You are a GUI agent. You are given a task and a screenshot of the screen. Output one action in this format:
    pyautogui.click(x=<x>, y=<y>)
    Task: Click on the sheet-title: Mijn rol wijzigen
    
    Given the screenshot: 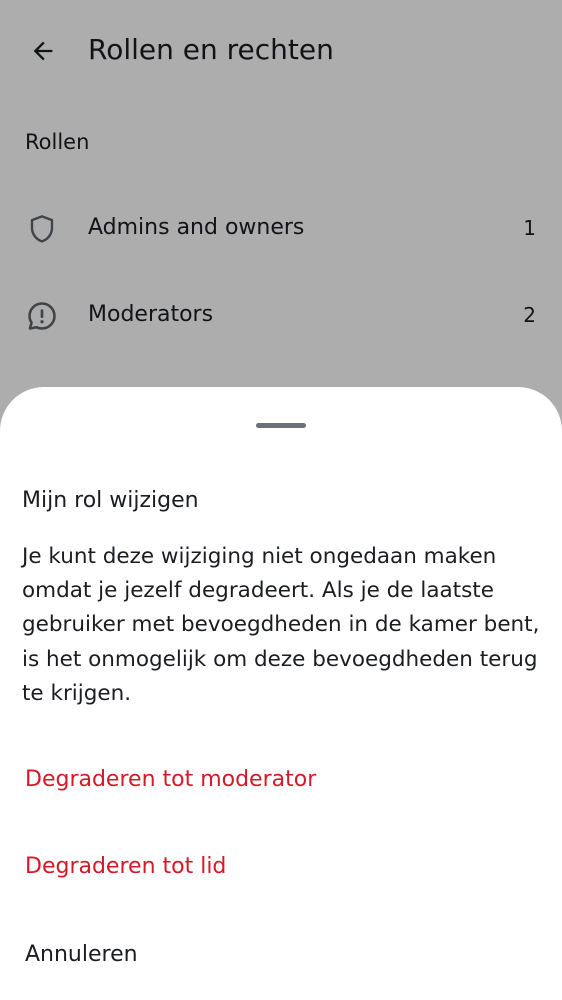 What is the action you would take?
    pyautogui.click(x=110, y=500)
    